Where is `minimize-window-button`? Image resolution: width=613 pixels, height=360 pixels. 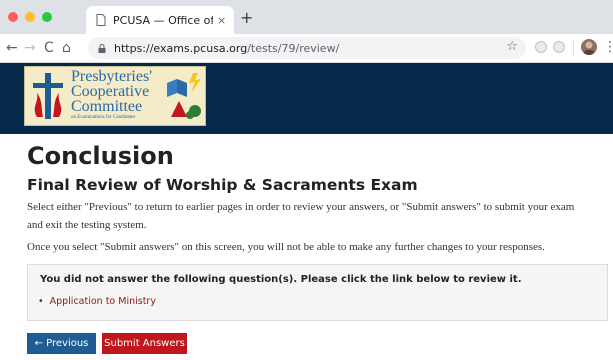
minimize-window-button is located at coordinates (30, 17).